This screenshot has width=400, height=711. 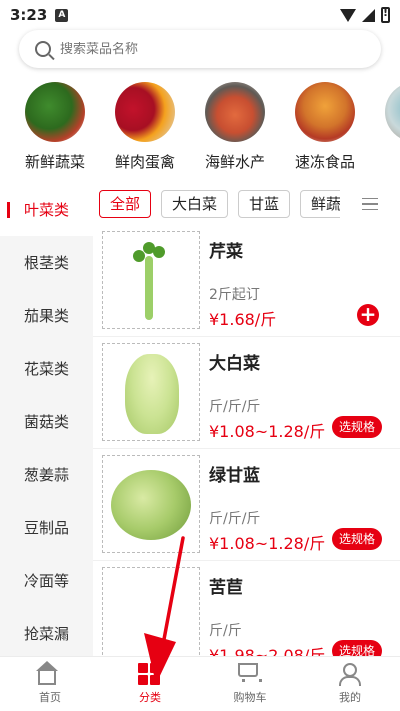 I want to click on category-label: 新鲜蔬菜, so click(x=54, y=162).